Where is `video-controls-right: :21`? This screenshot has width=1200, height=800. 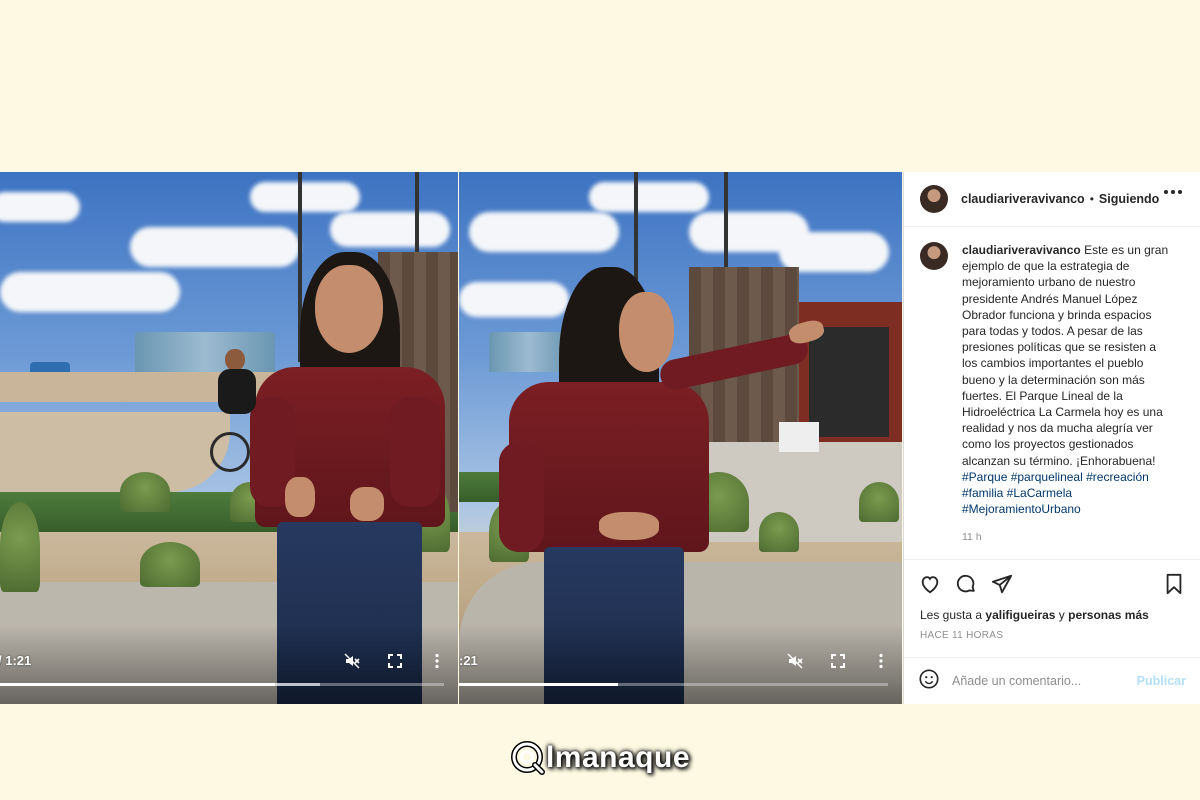
video-controls-right: :21 is located at coordinates (680, 674).